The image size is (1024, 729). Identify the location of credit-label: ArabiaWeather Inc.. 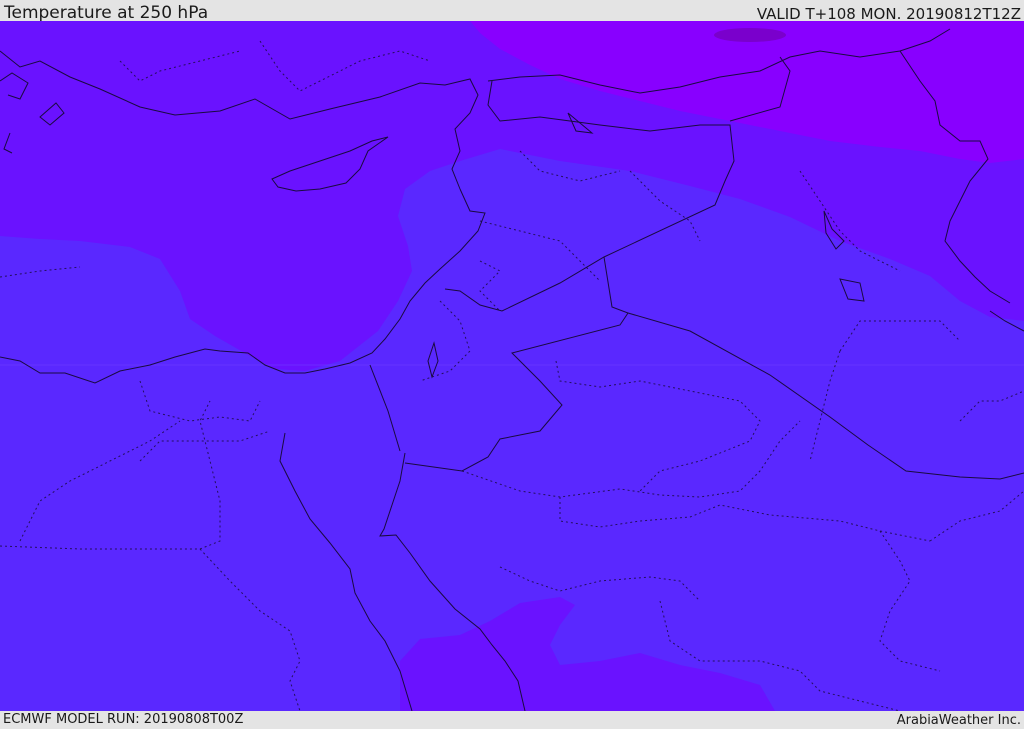
(958, 720).